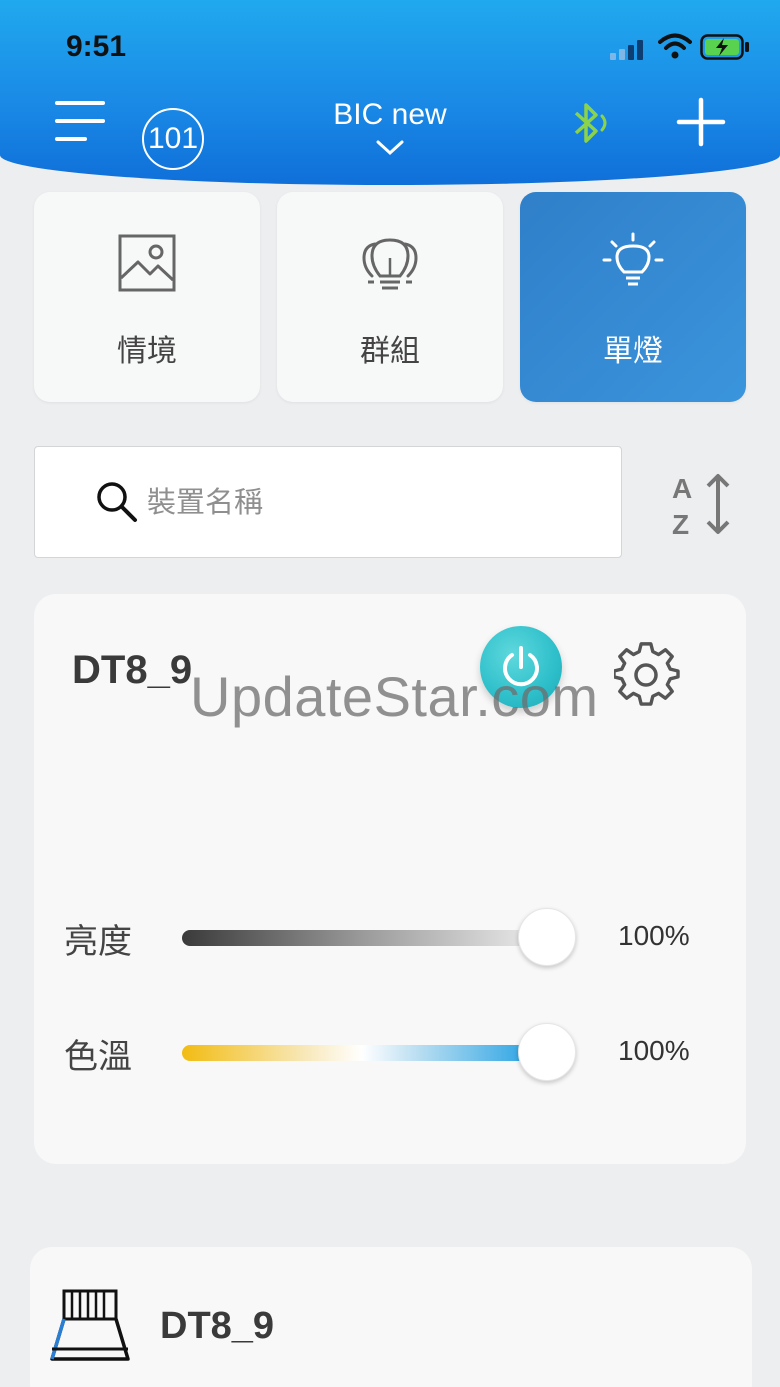 The image size is (780, 1387). What do you see at coordinates (390, 92) in the screenshot?
I see `app-header: 9:51 101 BIC new` at bounding box center [390, 92].